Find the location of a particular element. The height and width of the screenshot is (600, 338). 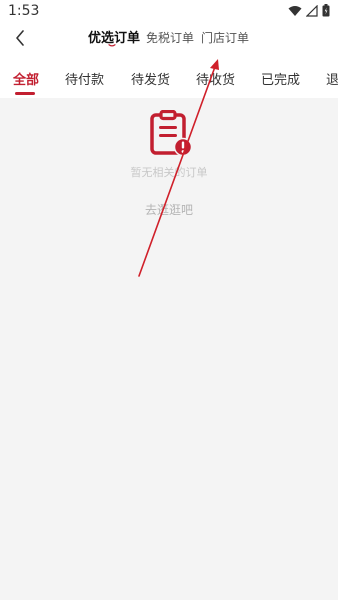

status-icons is located at coordinates (309, 10).